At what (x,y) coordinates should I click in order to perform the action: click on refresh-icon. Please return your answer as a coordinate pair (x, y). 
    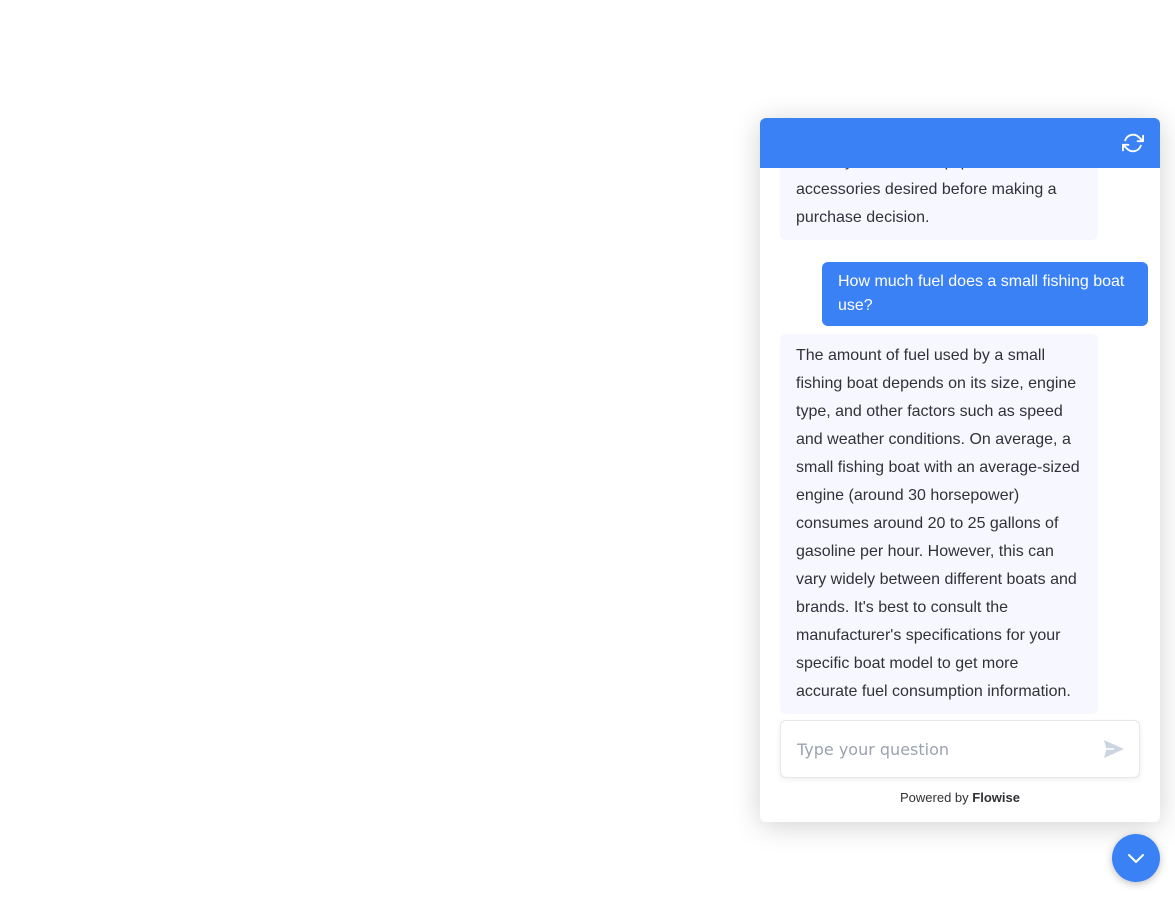
    Looking at the image, I should click on (1133, 143).